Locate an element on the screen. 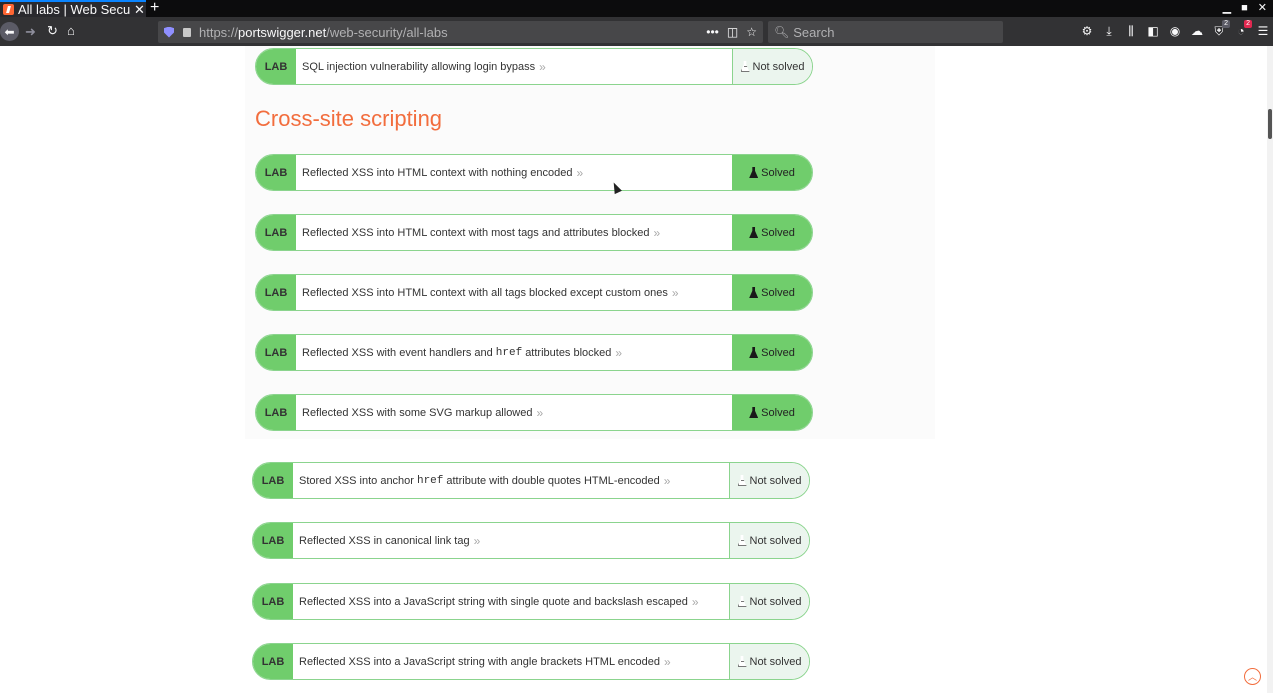 This screenshot has height=693, width=1273. maximize-icon: ■ is located at coordinates (1244, 8).